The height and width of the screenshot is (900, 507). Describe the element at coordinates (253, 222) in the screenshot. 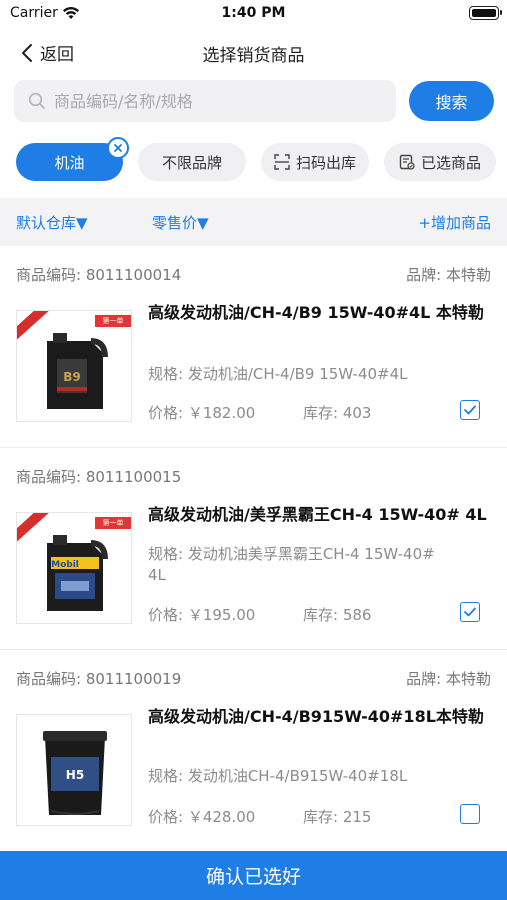

I see `sort-filter-bar: 默认仓库▼ 零售价▼ +增加商品` at that location.